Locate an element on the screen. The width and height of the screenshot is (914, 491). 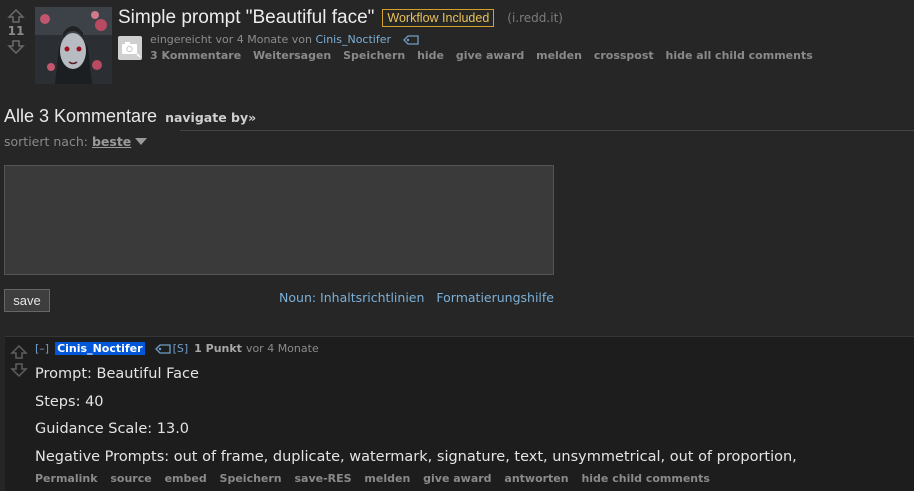
formatting-help-link: Formatierungshilfe is located at coordinates (495, 297).